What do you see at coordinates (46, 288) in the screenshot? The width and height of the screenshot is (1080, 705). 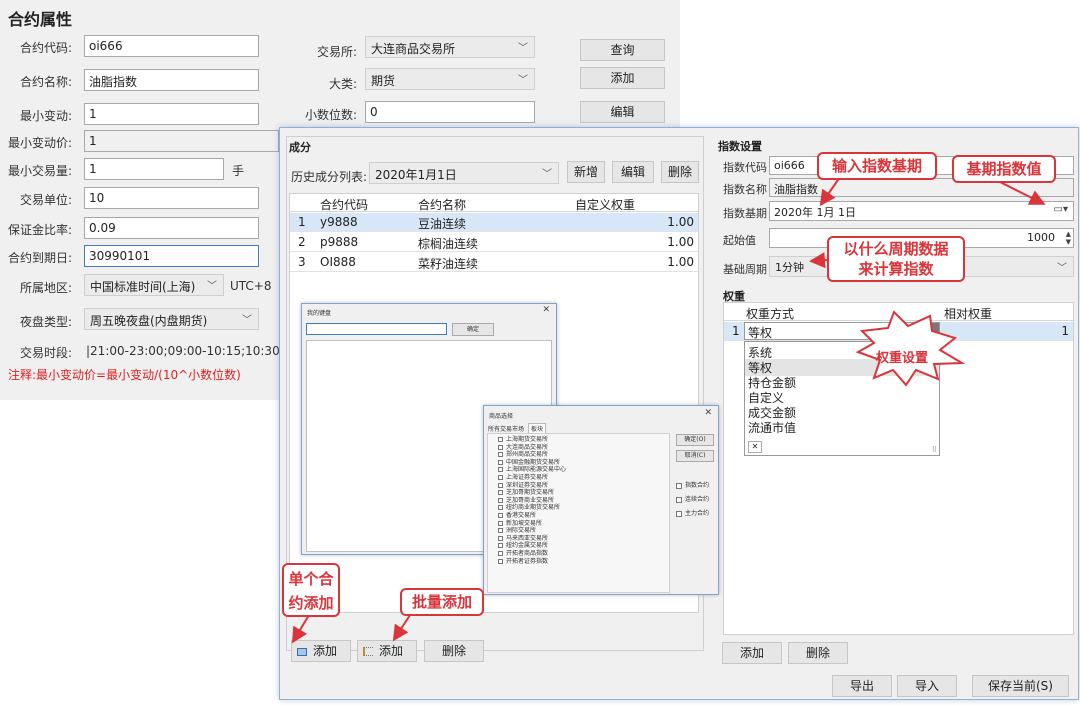 I see `label-region: 所属地区:` at bounding box center [46, 288].